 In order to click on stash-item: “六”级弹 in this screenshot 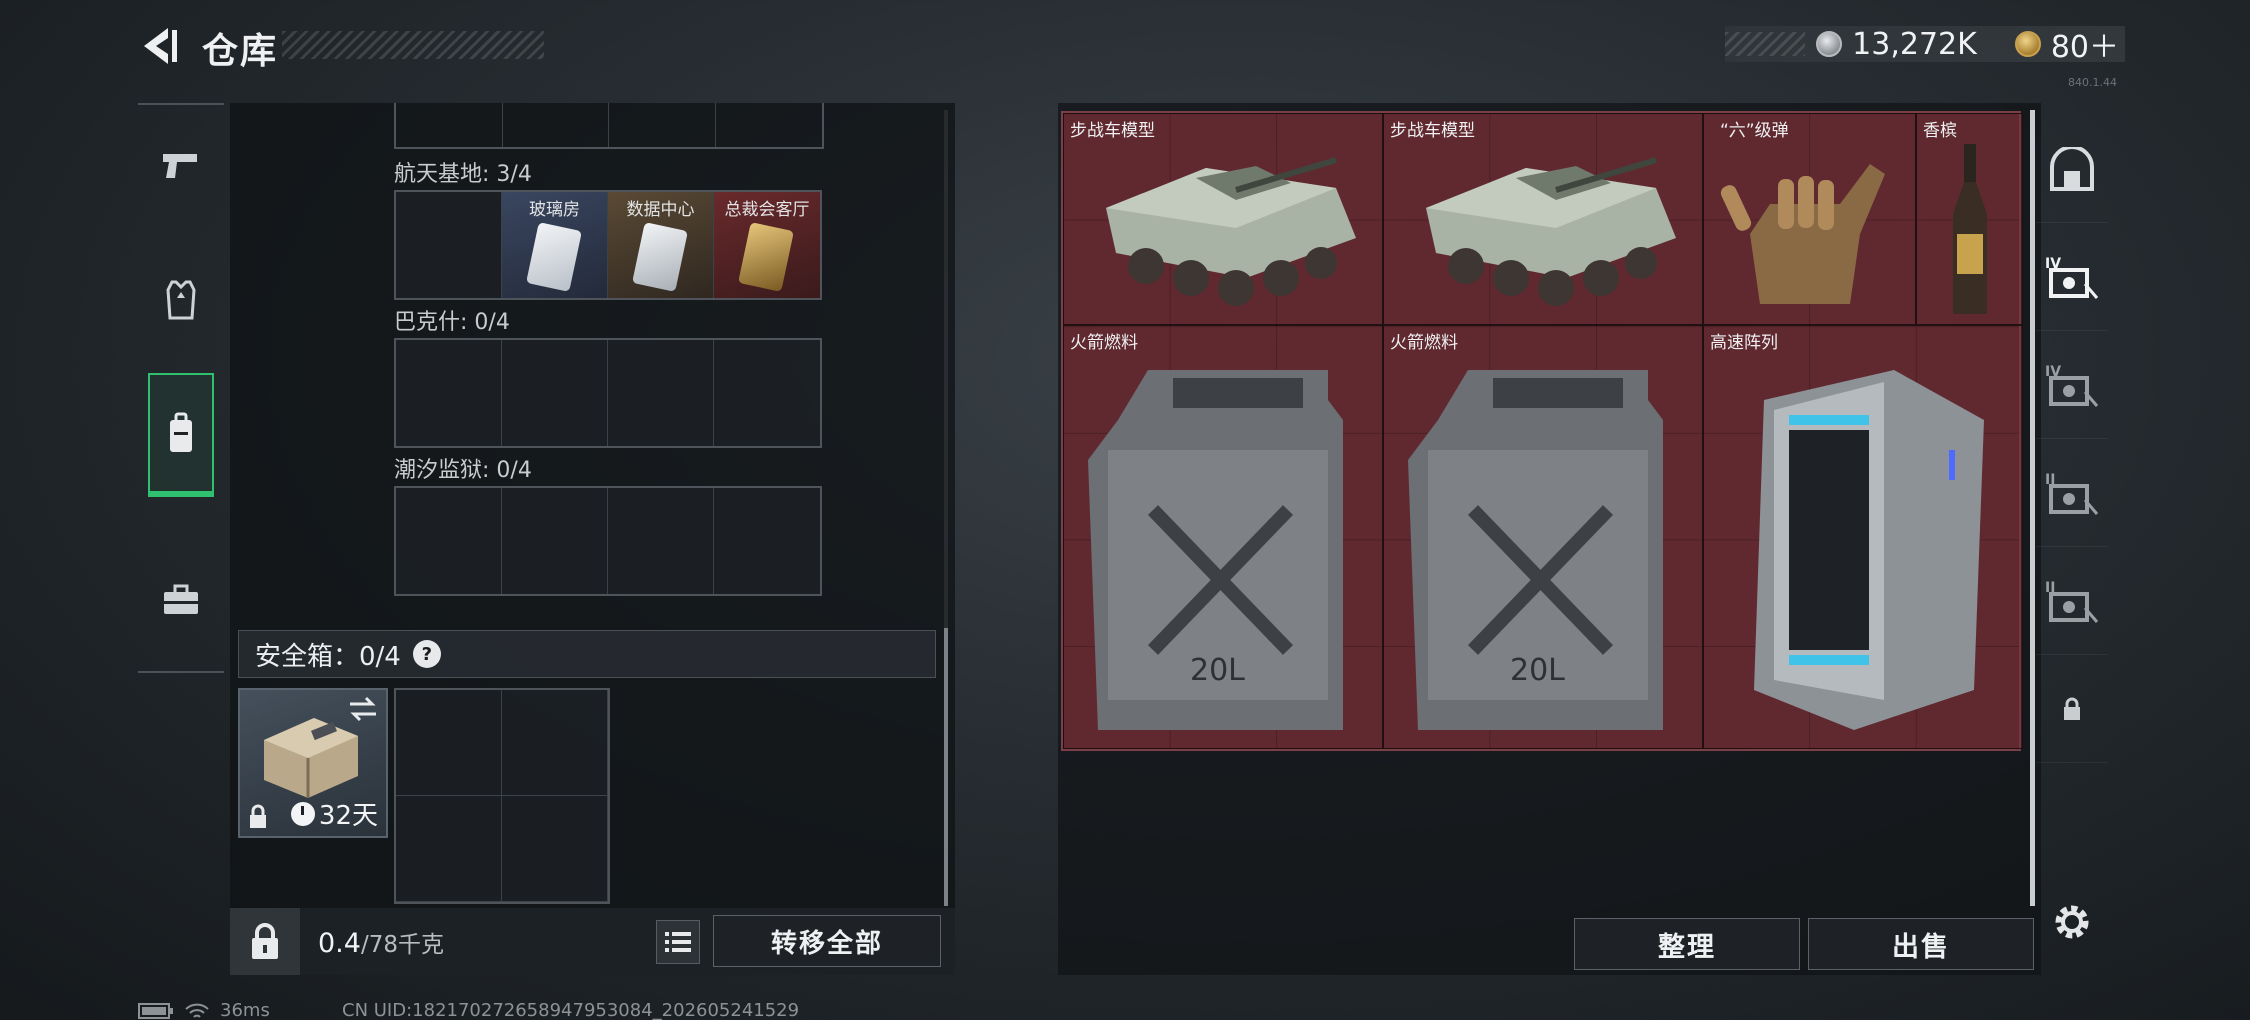, I will do `click(1809, 219)`.